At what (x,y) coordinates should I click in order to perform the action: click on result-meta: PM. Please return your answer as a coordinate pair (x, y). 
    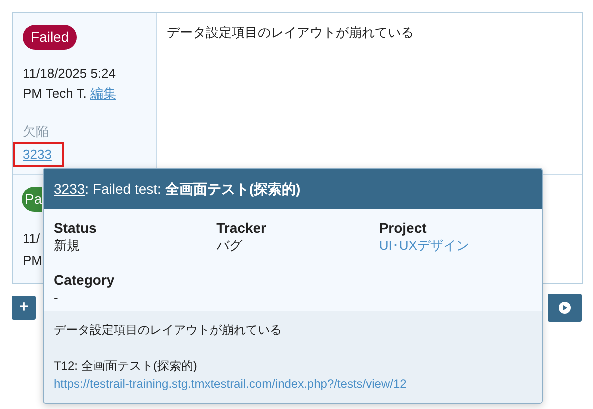
    Looking at the image, I should click on (32, 261).